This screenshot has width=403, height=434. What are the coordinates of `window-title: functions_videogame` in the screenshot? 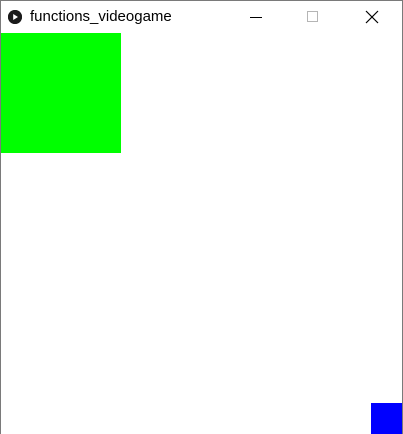 It's located at (101, 16).